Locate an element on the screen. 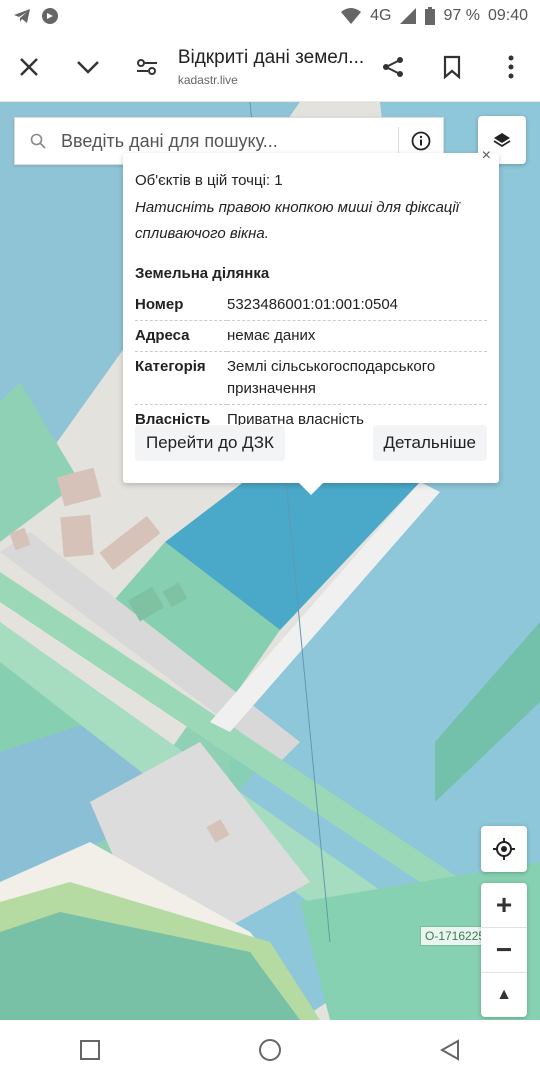 The image size is (540, 1080). objects-count: Об'єктів в цій точці: 1 is located at coordinates (209, 180).